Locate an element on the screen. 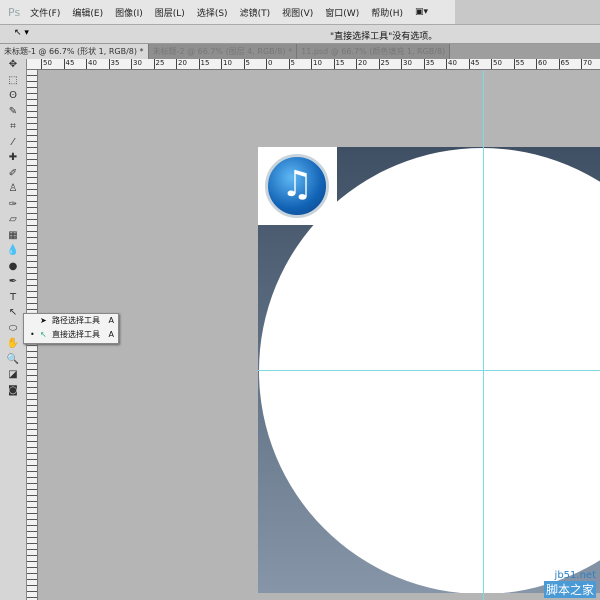 The image size is (600, 600). icon-thumbnail: ♫ is located at coordinates (297, 186).